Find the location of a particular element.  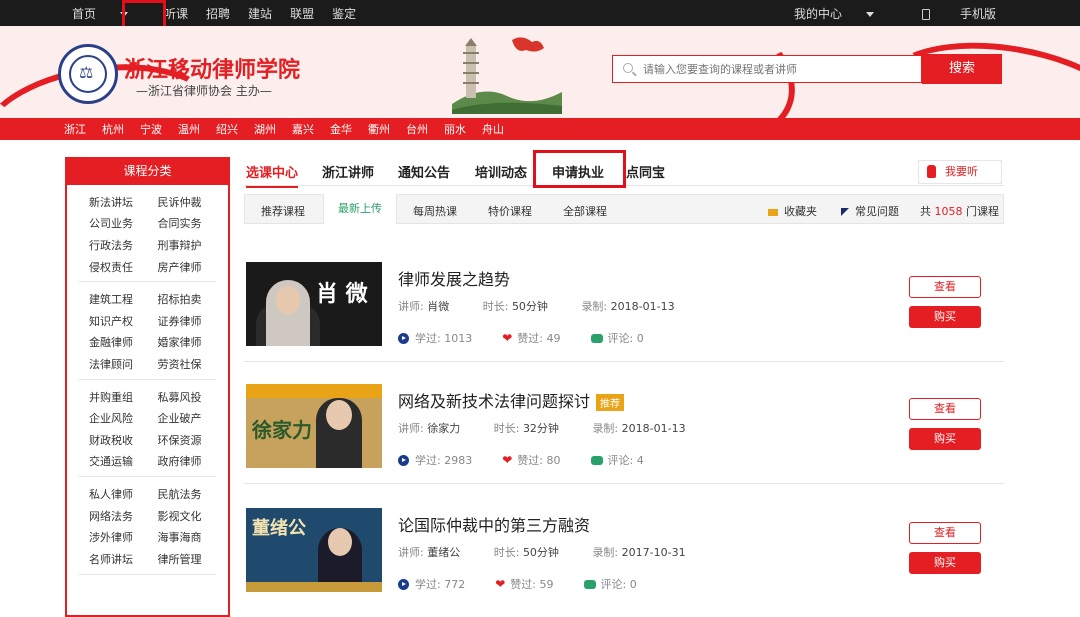

city-link: 衢州 is located at coordinates (379, 129).